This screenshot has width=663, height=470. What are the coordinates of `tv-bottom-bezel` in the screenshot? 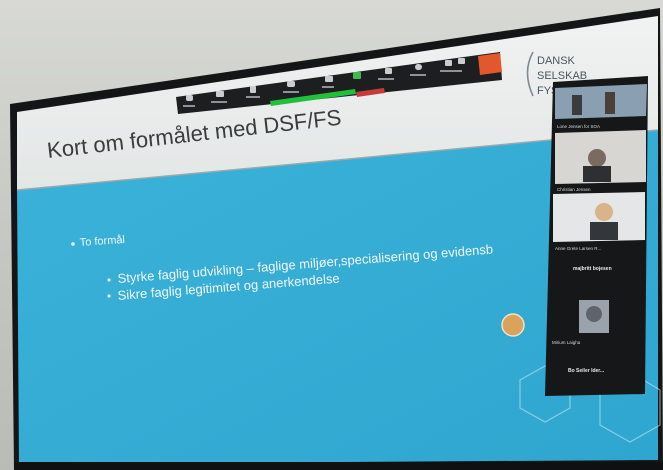 It's located at (338, 466).